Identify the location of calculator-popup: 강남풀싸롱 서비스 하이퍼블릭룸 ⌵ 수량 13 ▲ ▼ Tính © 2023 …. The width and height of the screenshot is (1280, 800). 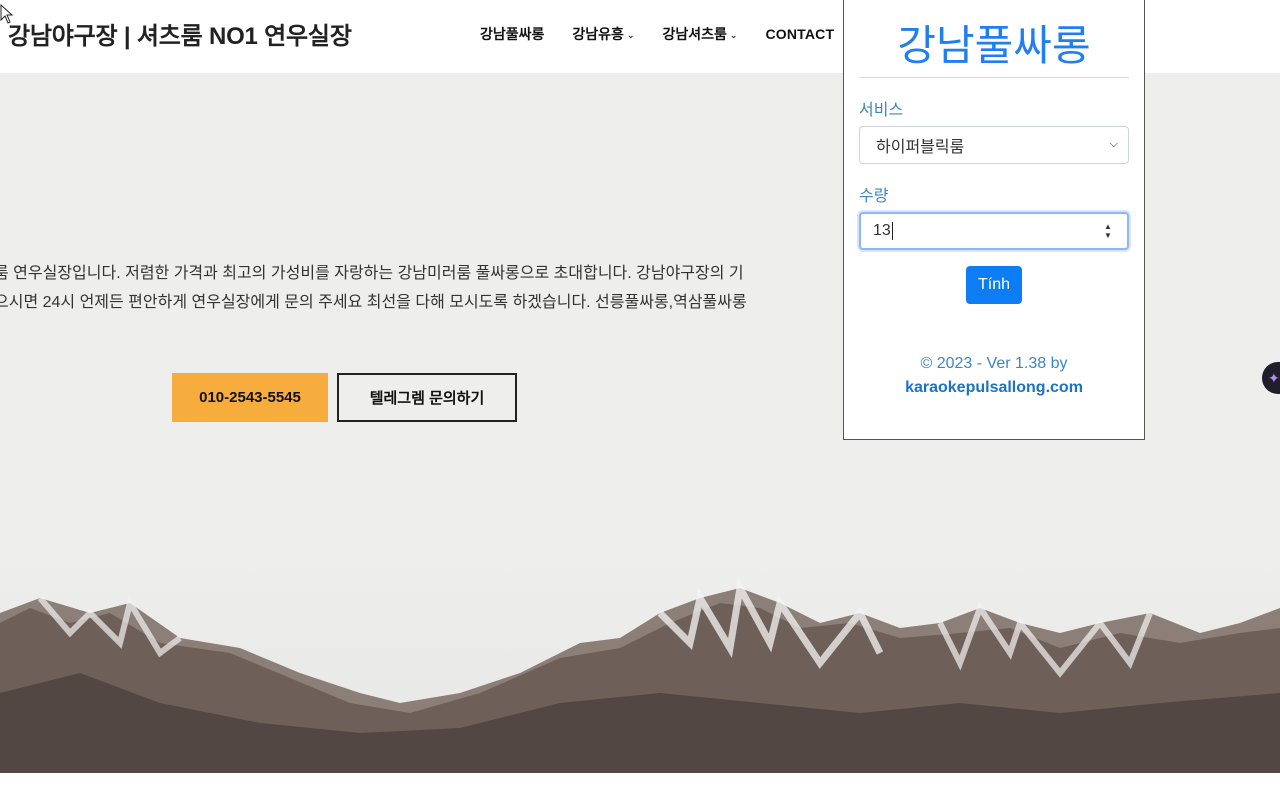
(994, 220).